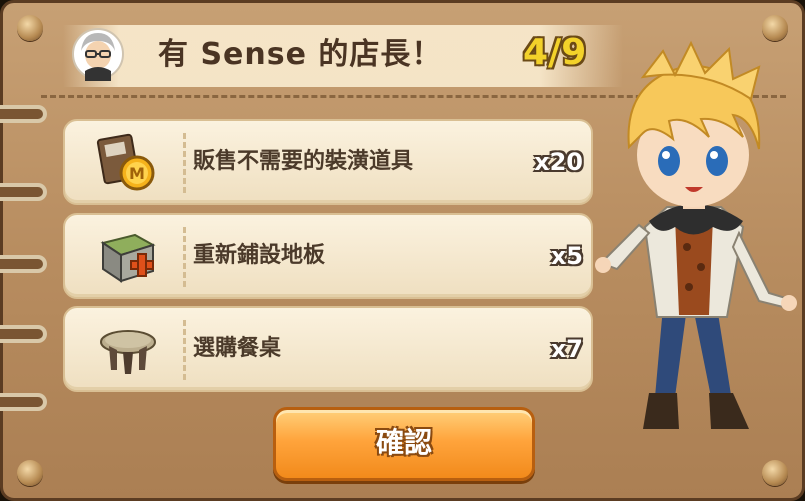 This screenshot has width=805, height=501. I want to click on task-row: 選購餐桌 x7, so click(328, 349).